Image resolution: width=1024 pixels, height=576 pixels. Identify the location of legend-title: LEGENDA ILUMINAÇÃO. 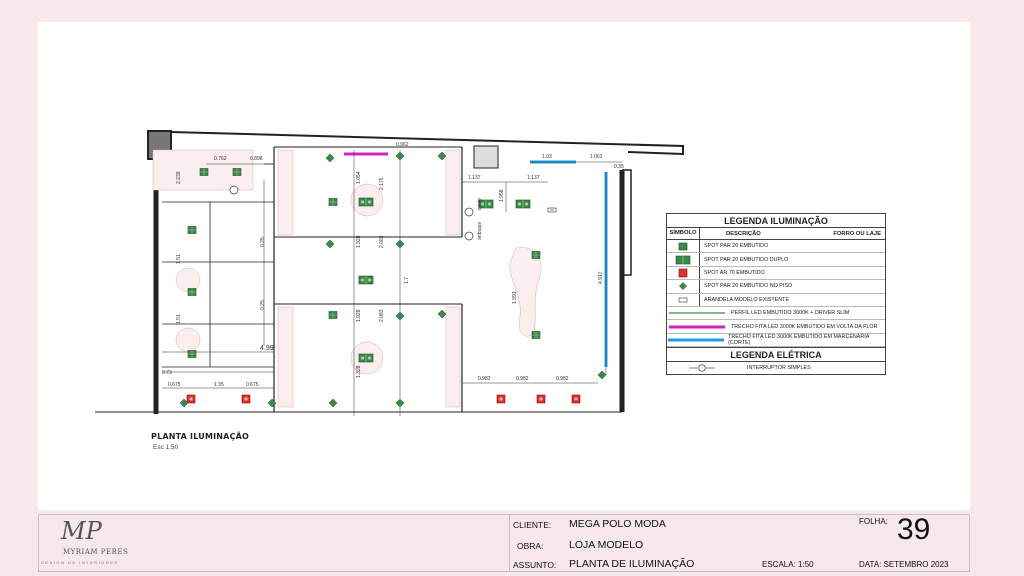
(776, 221).